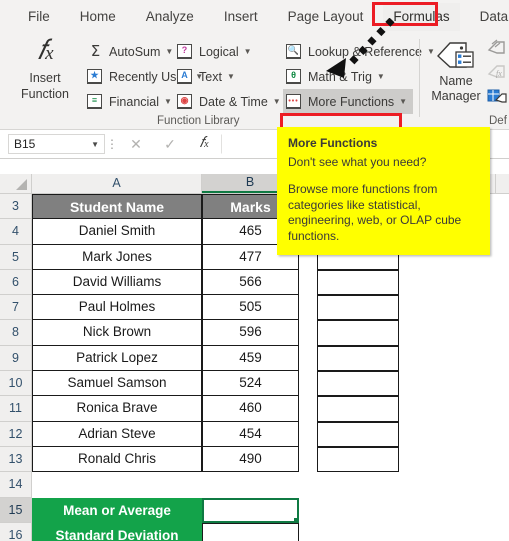 The width and height of the screenshot is (509, 541). Describe the element at coordinates (358, 434) in the screenshot. I see `cell-d12` at that location.